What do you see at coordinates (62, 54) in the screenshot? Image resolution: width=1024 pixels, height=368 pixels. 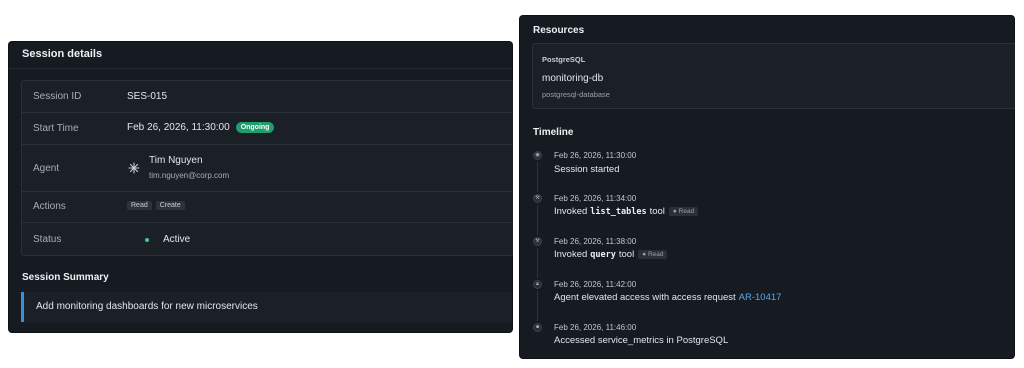 I see `session-details-title: Session details` at bounding box center [62, 54].